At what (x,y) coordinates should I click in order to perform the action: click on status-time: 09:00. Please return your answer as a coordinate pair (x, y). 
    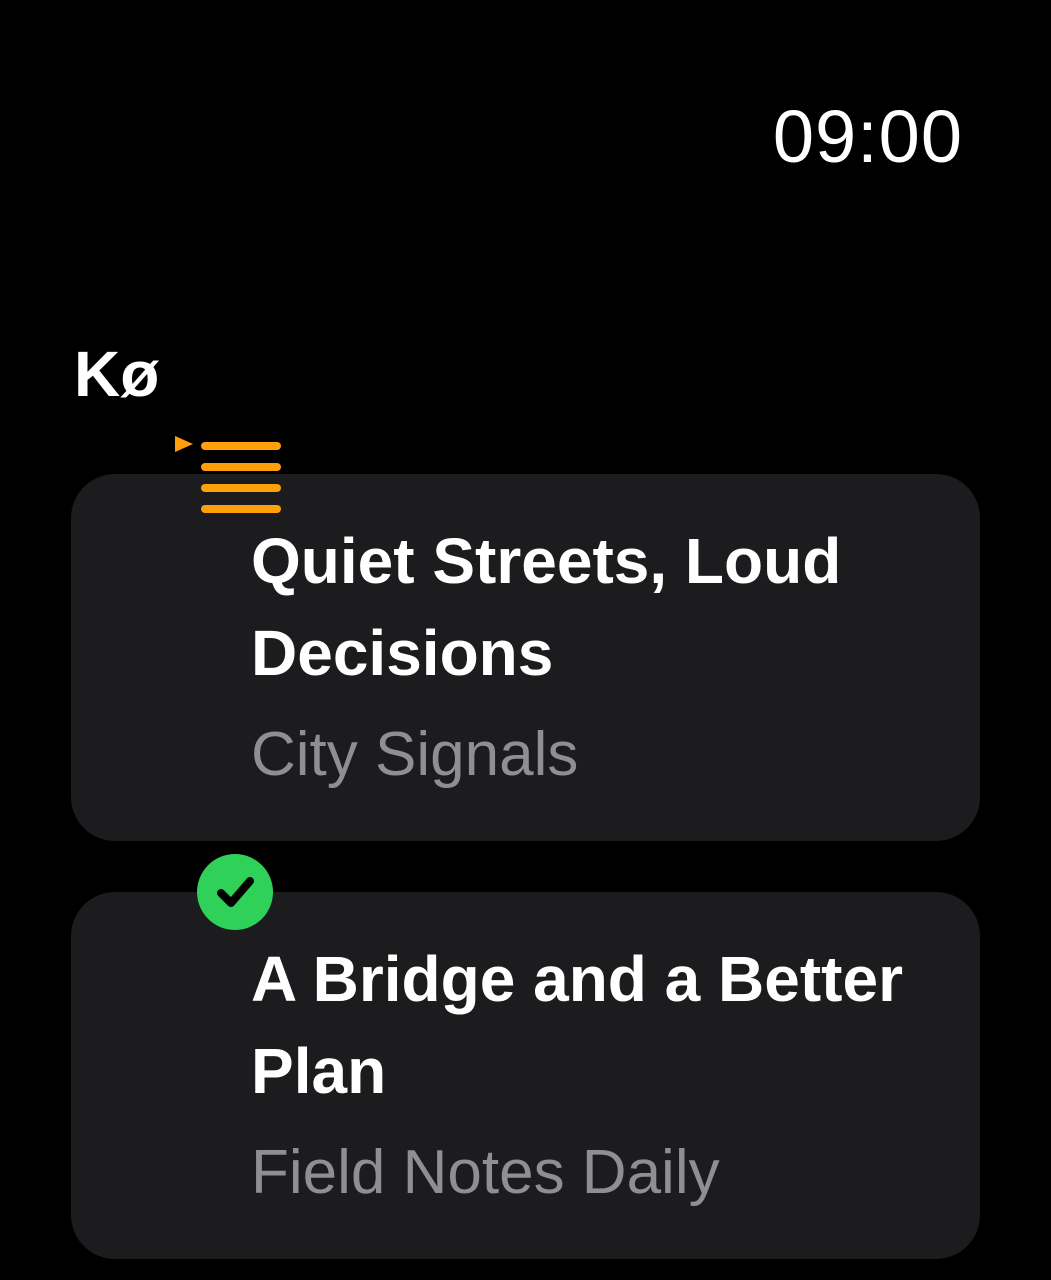
    Looking at the image, I should click on (867, 136).